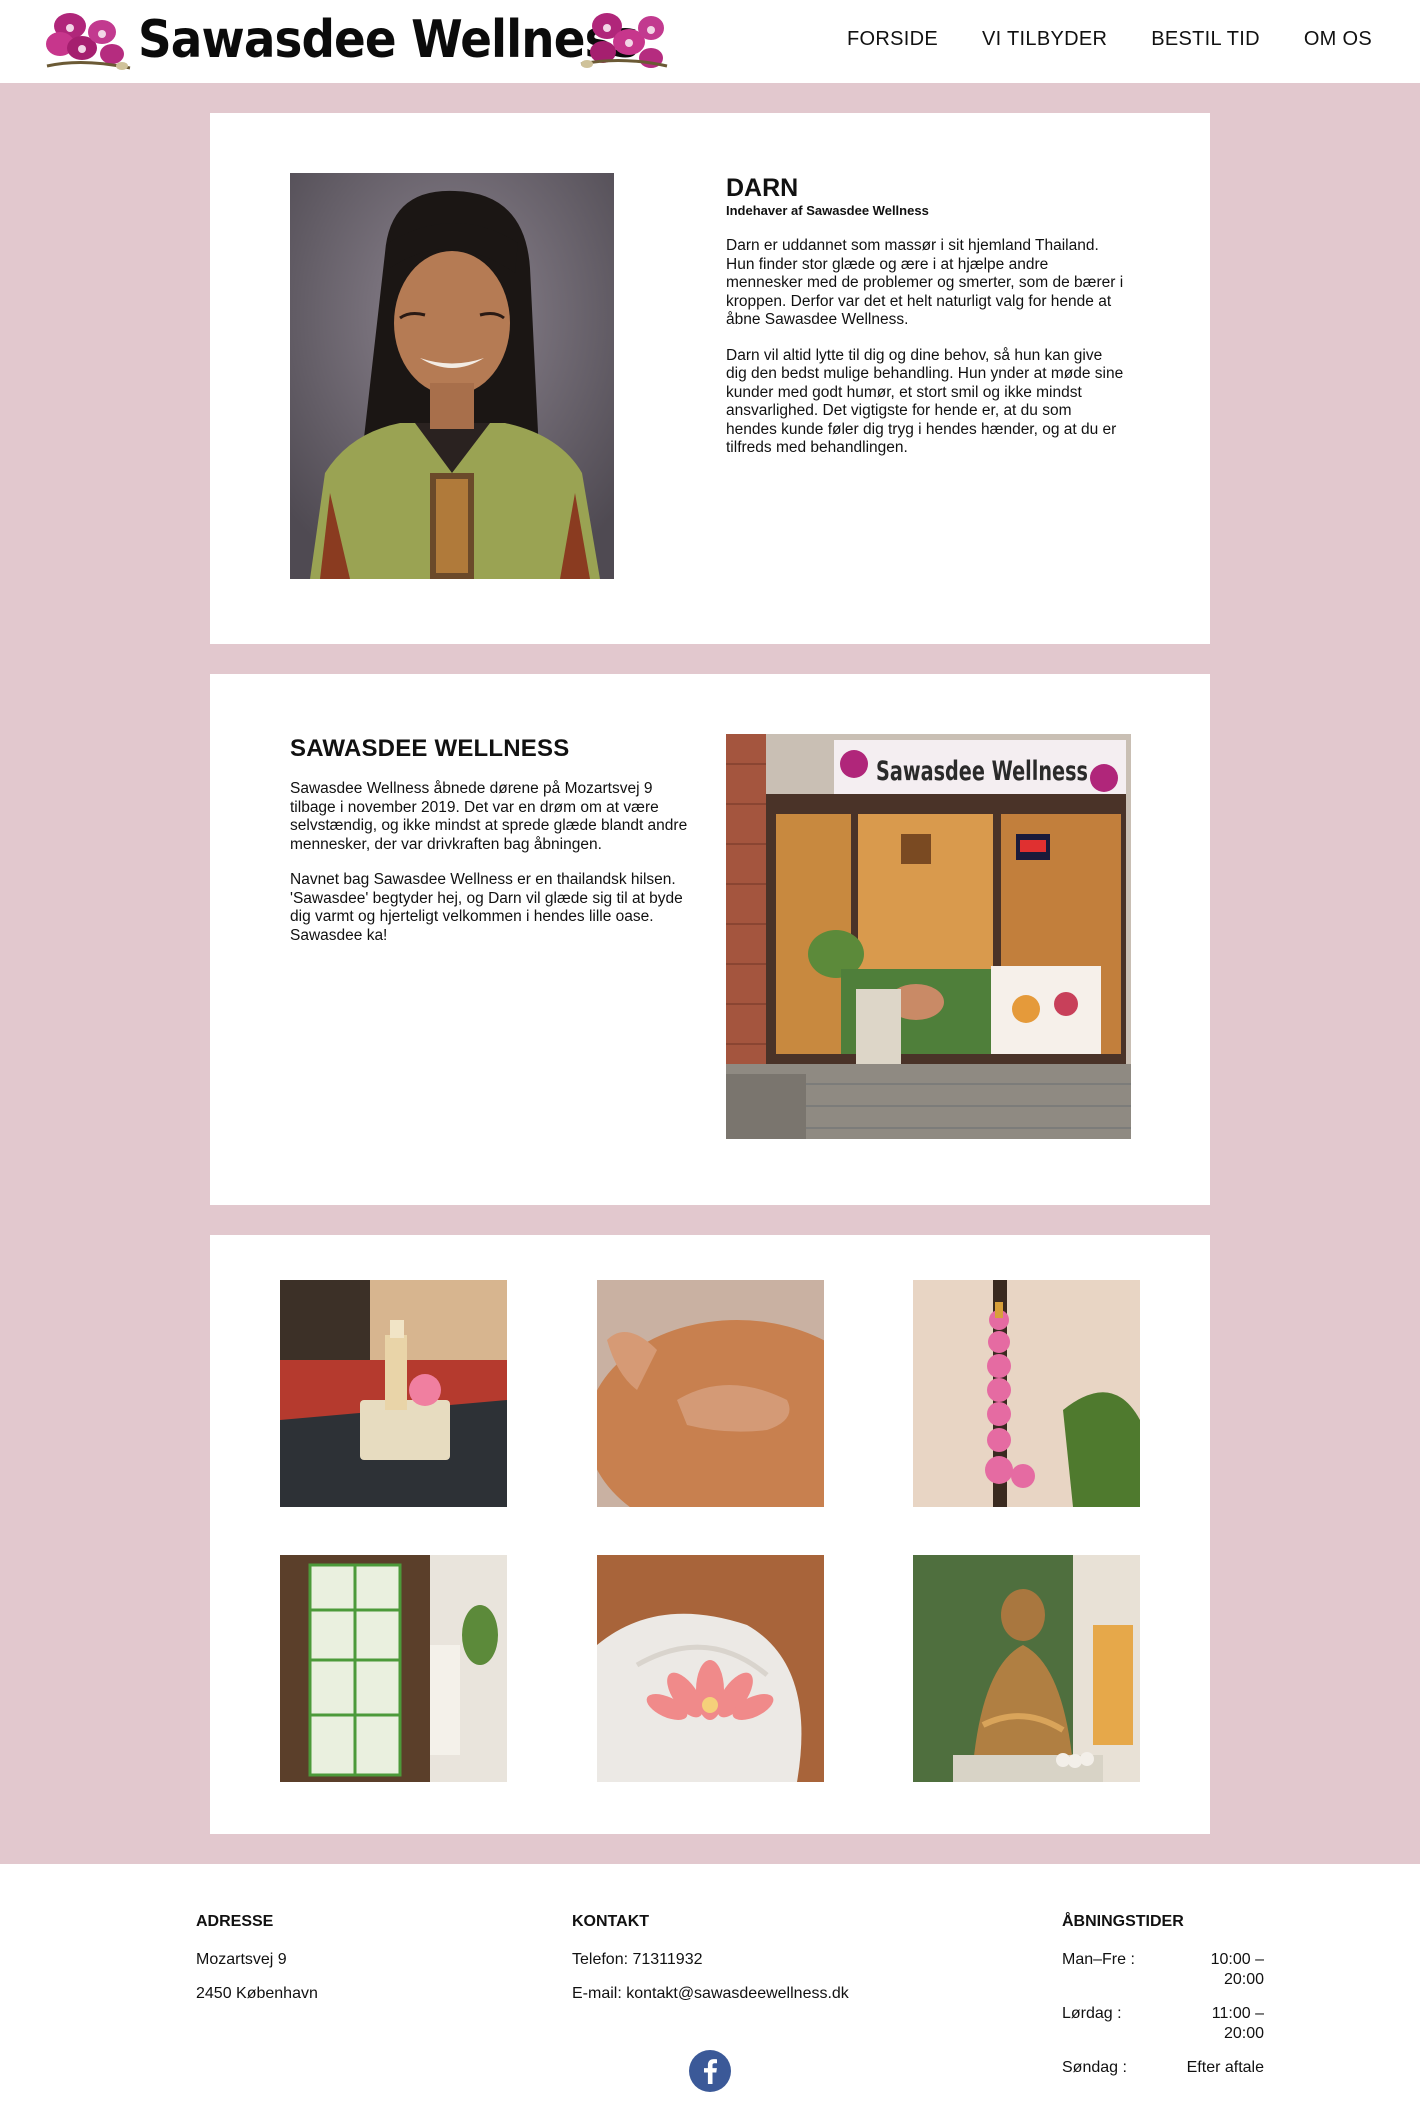  I want to click on hours-day: Man–Fre :, so click(1098, 1959).